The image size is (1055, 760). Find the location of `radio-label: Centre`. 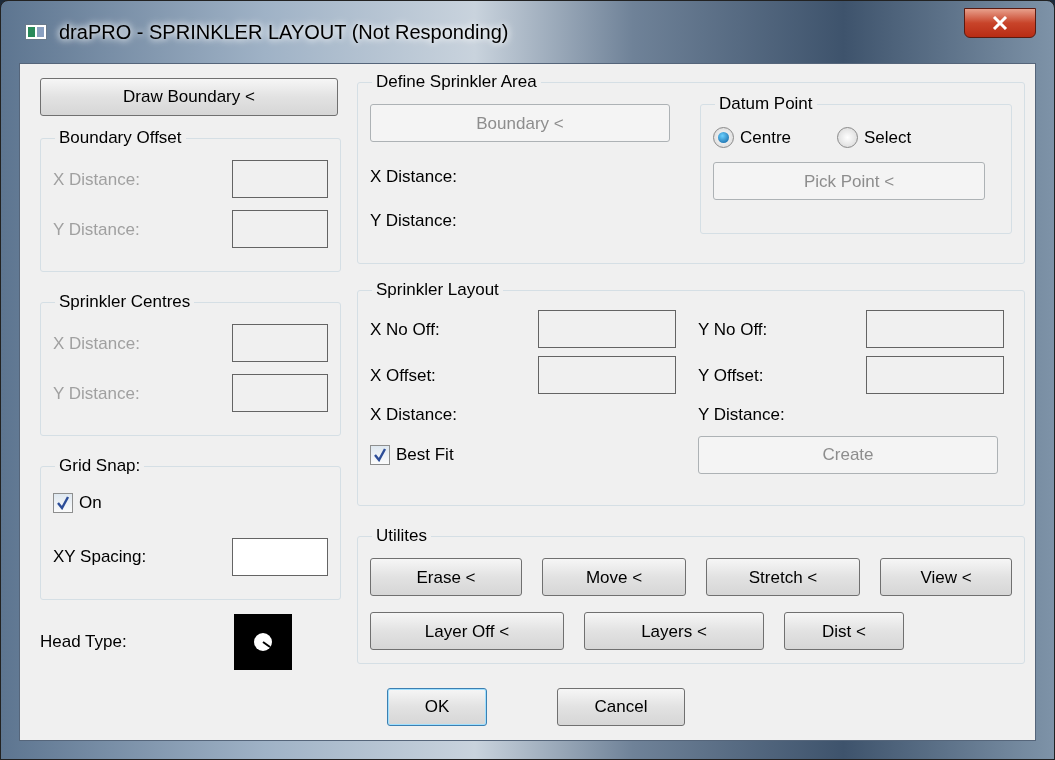

radio-label: Centre is located at coordinates (766, 137).